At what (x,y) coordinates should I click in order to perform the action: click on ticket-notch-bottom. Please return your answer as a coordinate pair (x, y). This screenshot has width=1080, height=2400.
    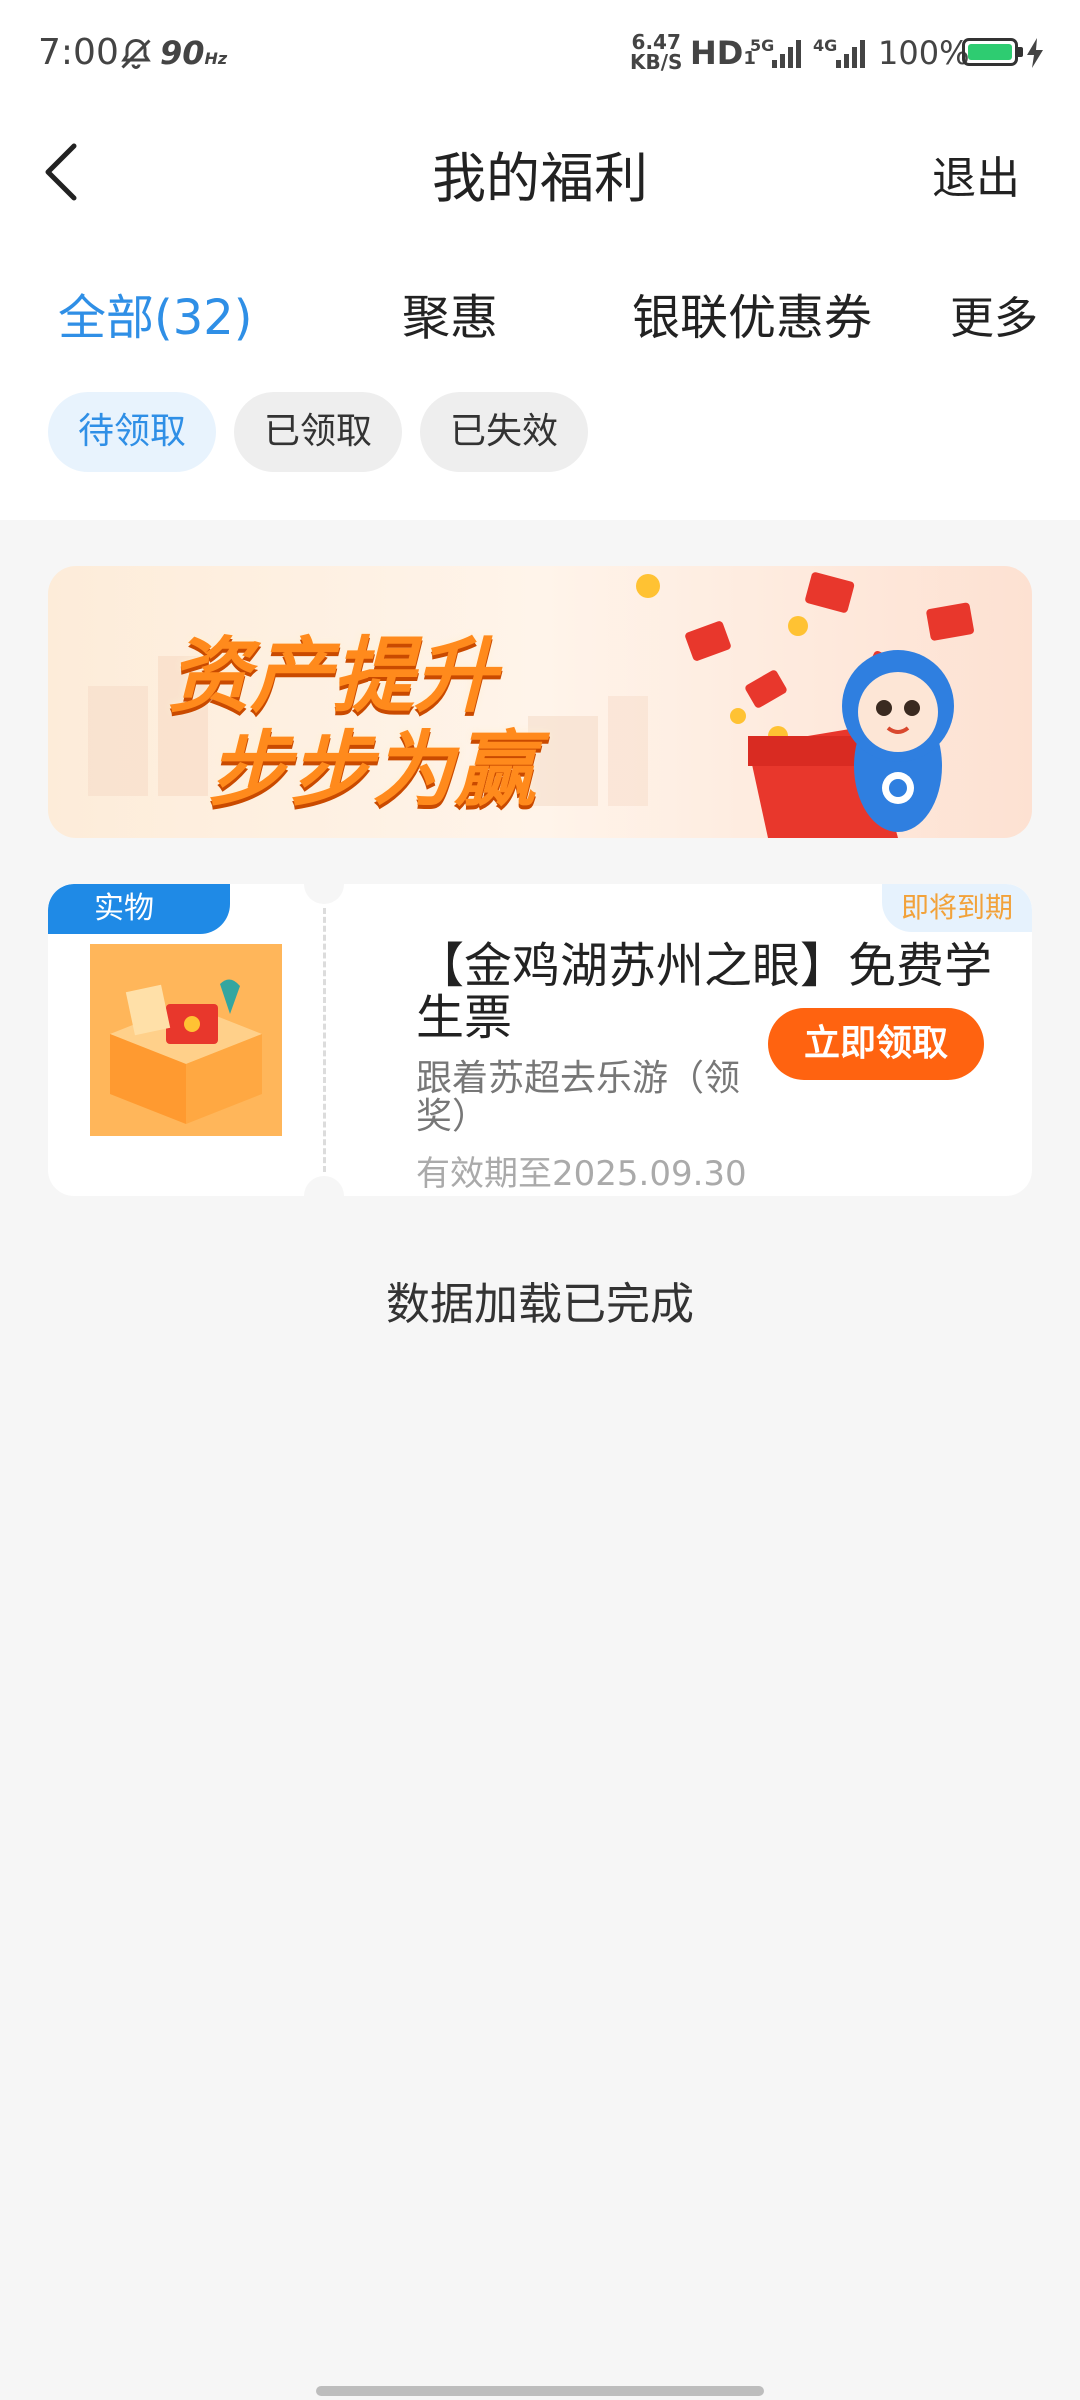
    Looking at the image, I should click on (324, 1186).